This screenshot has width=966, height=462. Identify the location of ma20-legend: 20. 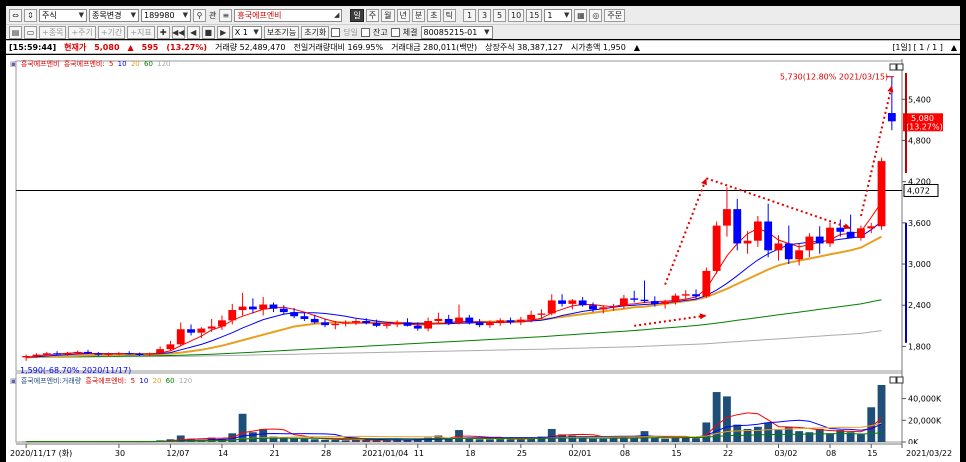
(135, 64).